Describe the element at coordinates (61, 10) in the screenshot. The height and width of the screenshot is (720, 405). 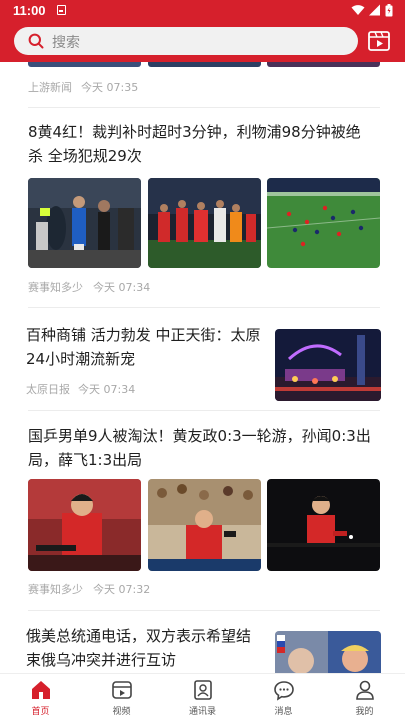
I see `notification-app-icon` at that location.